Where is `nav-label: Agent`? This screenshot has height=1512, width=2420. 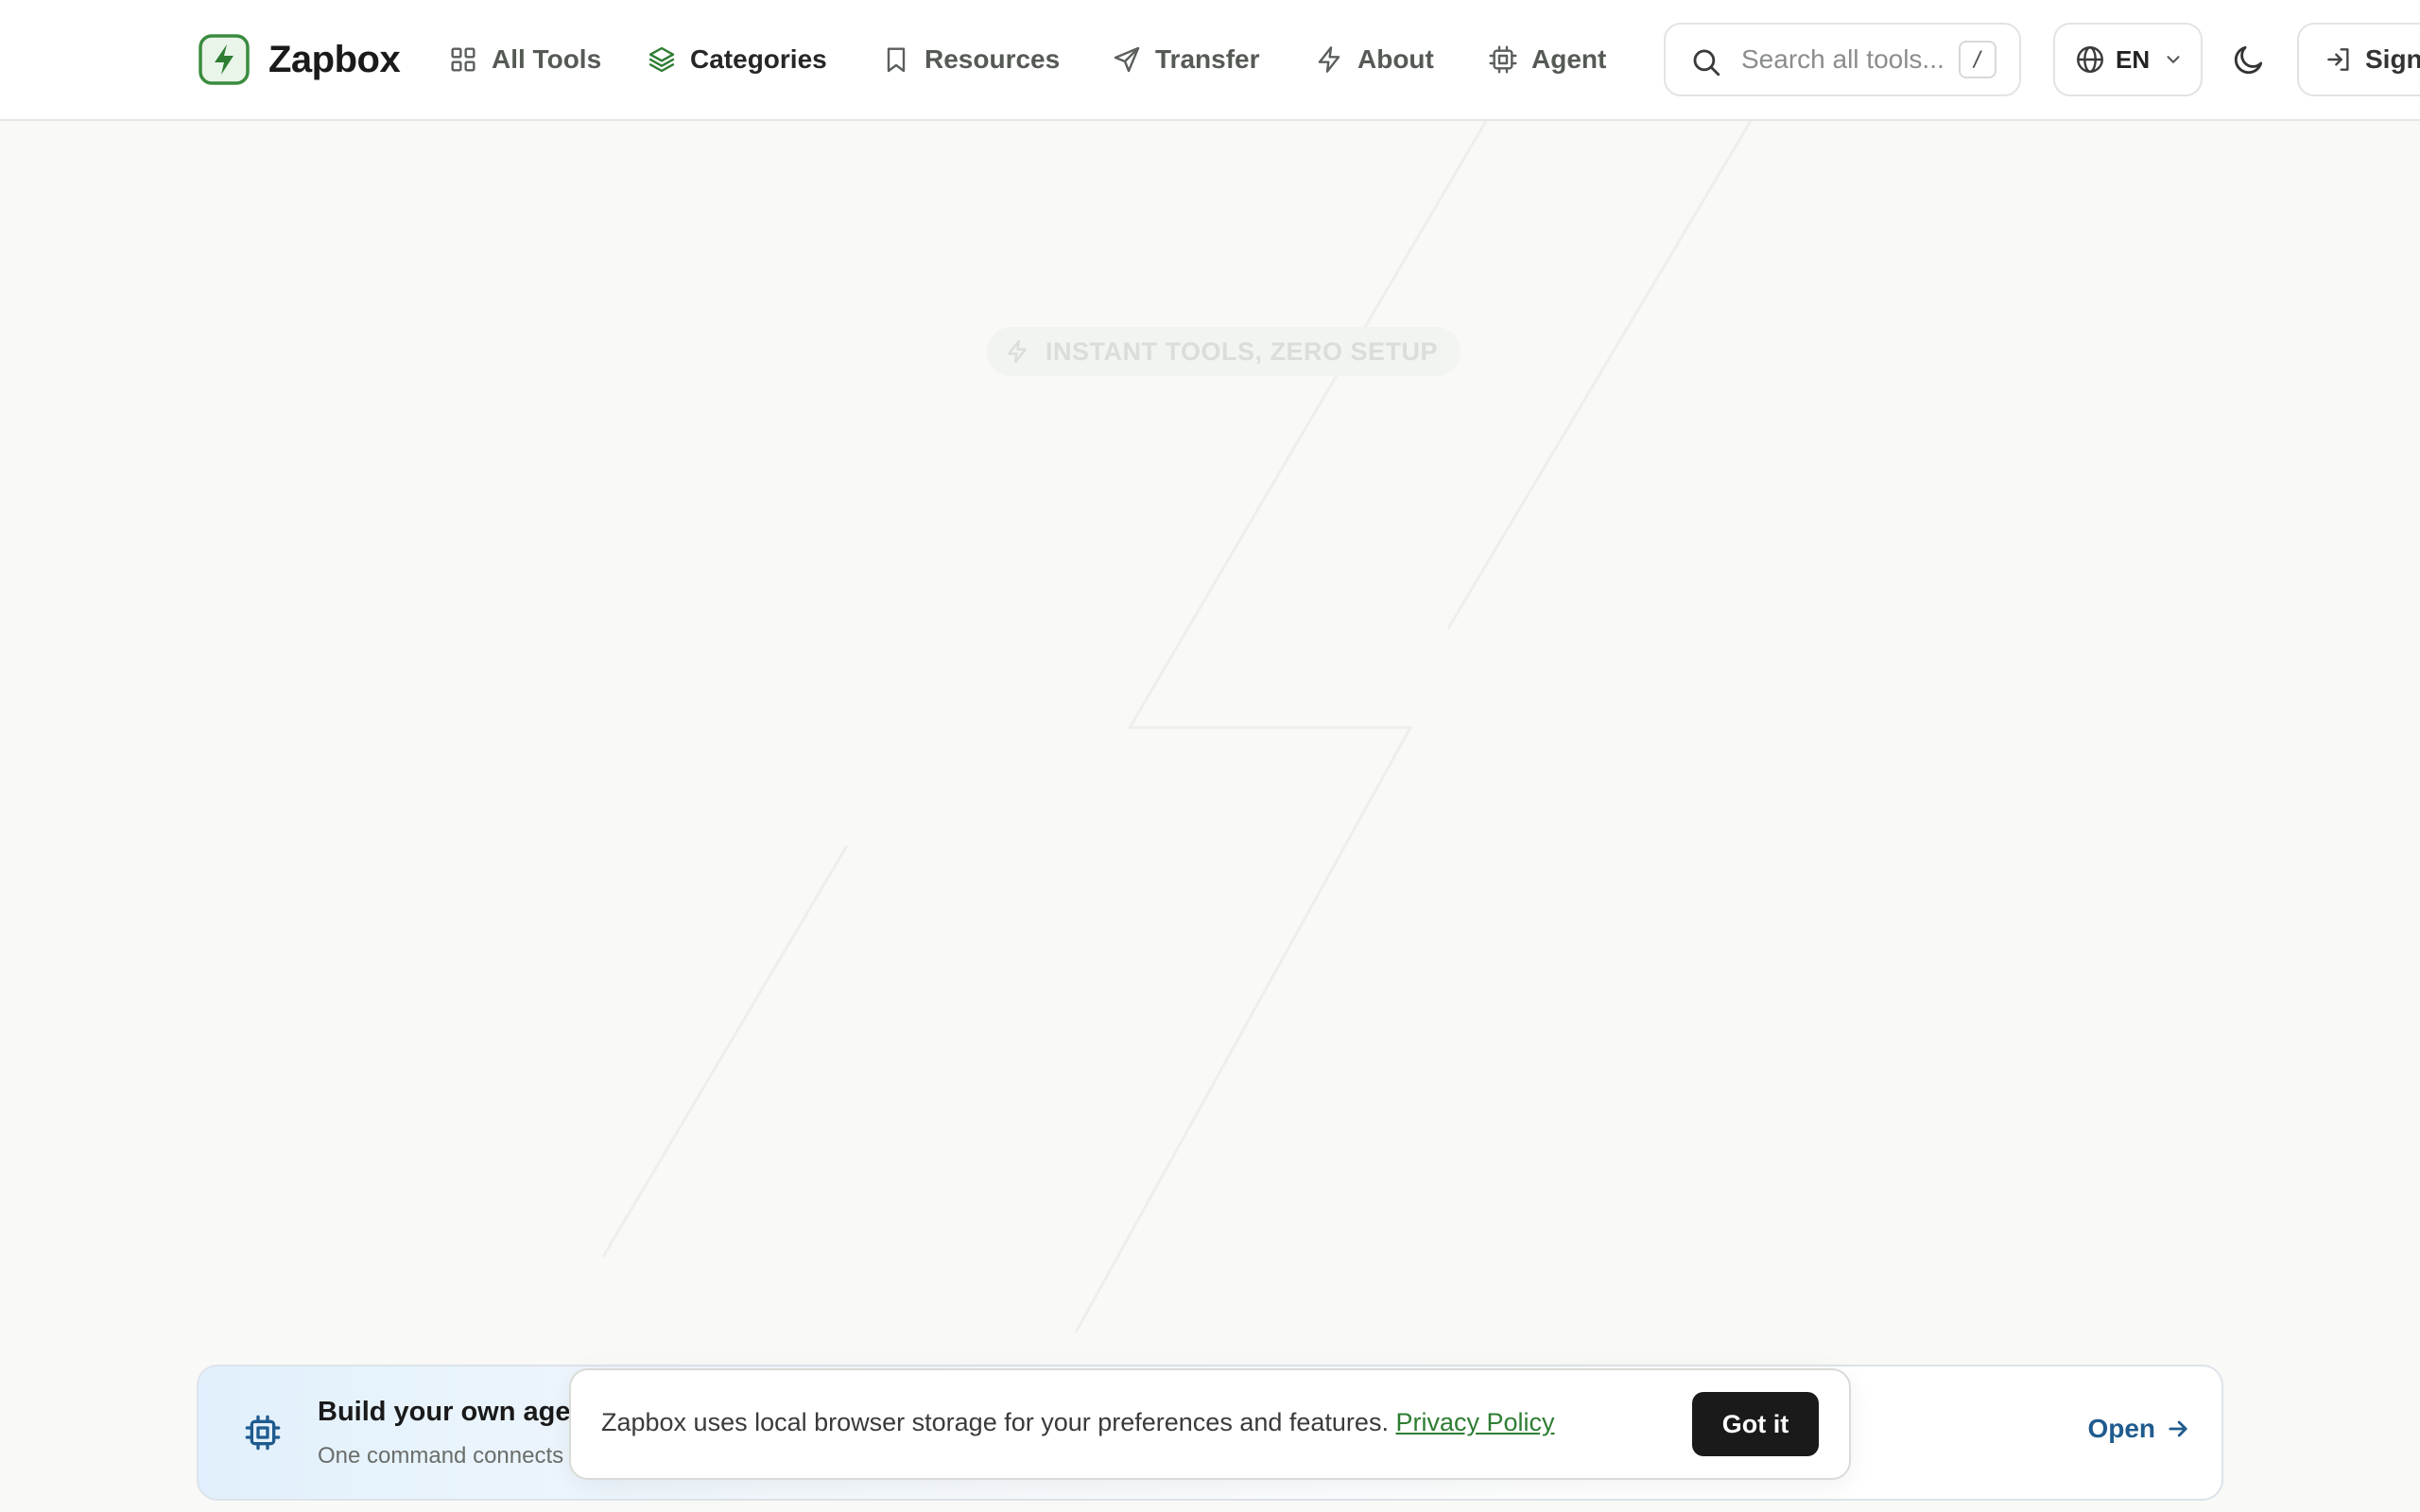
nav-label: Agent is located at coordinates (1569, 59).